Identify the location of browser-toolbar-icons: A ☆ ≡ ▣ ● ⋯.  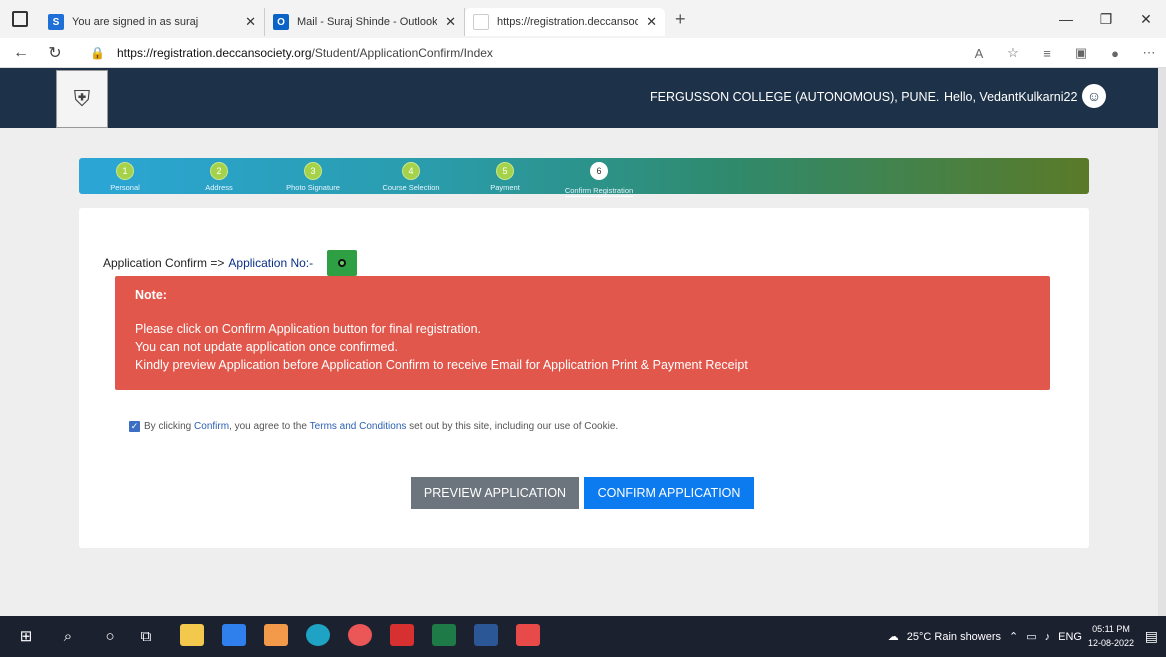
(1064, 53).